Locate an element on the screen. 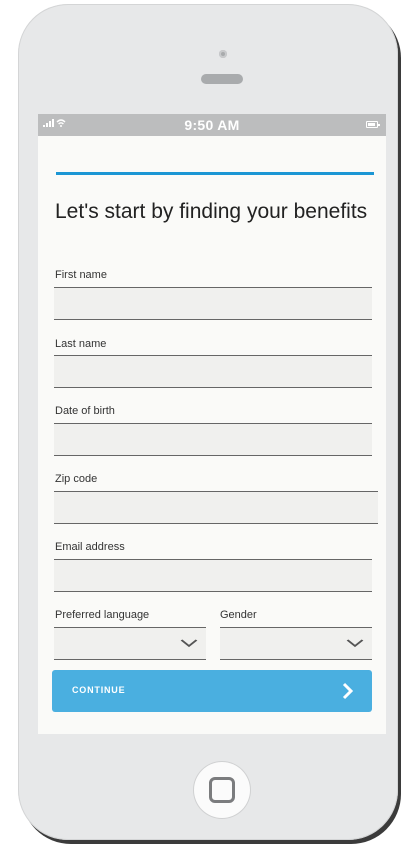  first-name-input is located at coordinates (213, 303).